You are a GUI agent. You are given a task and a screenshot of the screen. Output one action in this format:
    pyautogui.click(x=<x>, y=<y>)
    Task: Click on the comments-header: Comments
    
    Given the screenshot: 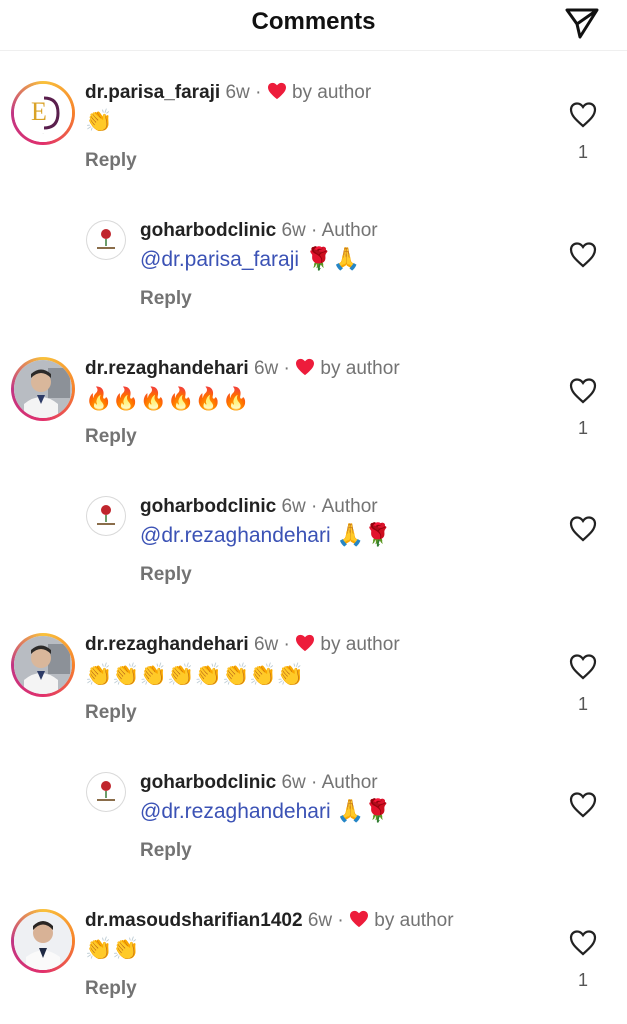 What is the action you would take?
    pyautogui.click(x=313, y=25)
    